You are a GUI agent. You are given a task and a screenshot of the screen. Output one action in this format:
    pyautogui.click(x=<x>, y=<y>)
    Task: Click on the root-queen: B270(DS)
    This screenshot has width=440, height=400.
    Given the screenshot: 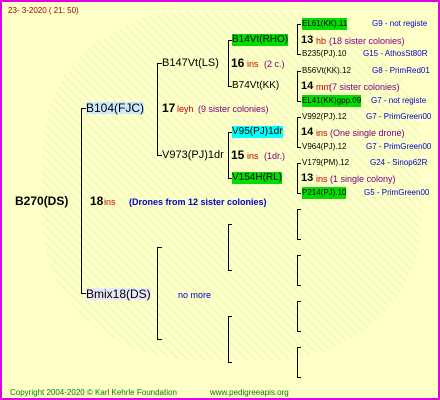 What is the action you would take?
    pyautogui.click(x=41, y=201)
    